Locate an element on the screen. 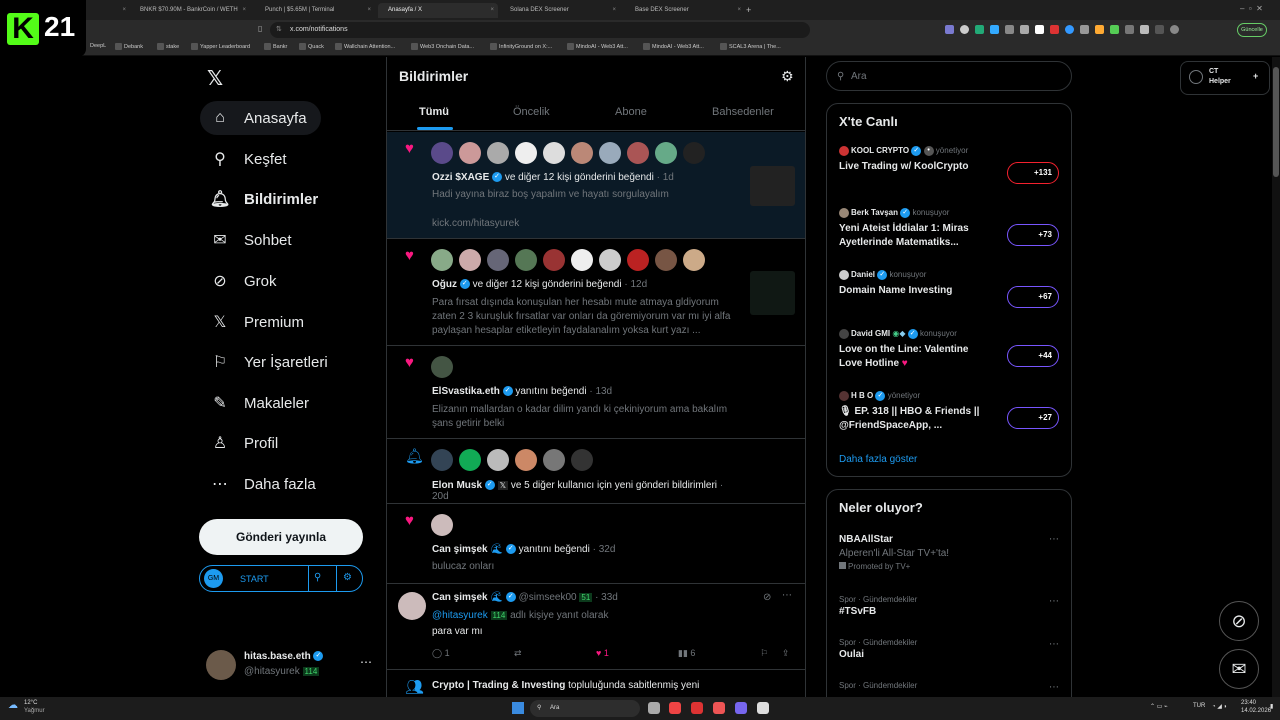 This screenshot has width=1280, height=720. grok-fab: ⊘ is located at coordinates (1239, 621).